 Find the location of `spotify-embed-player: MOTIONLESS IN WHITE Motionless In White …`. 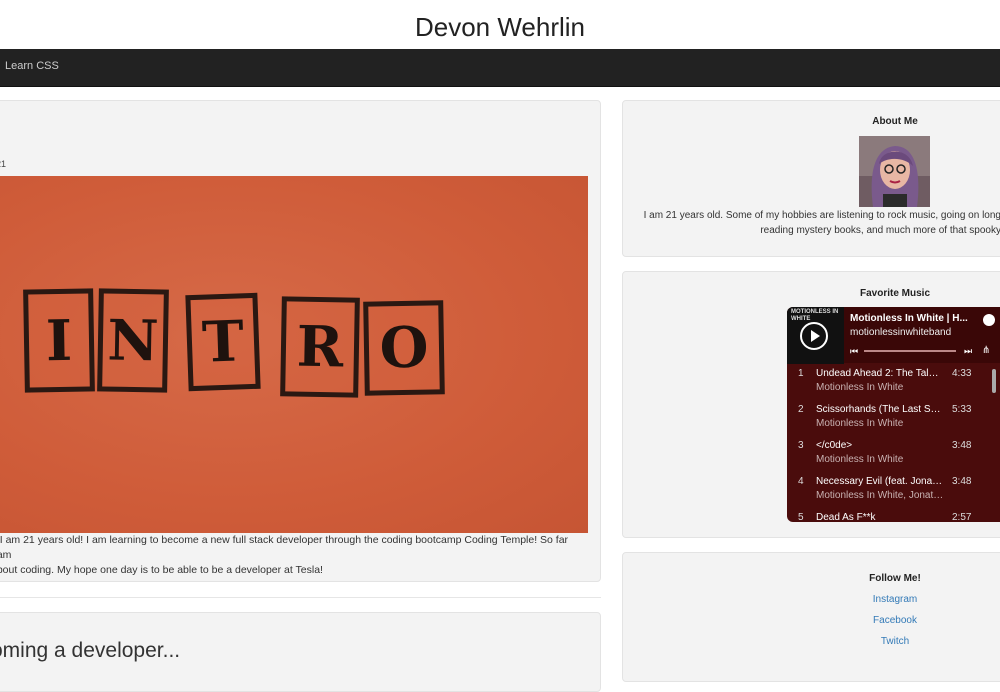

spotify-embed-player: MOTIONLESS IN WHITE Motionless In White … is located at coordinates (893, 414).